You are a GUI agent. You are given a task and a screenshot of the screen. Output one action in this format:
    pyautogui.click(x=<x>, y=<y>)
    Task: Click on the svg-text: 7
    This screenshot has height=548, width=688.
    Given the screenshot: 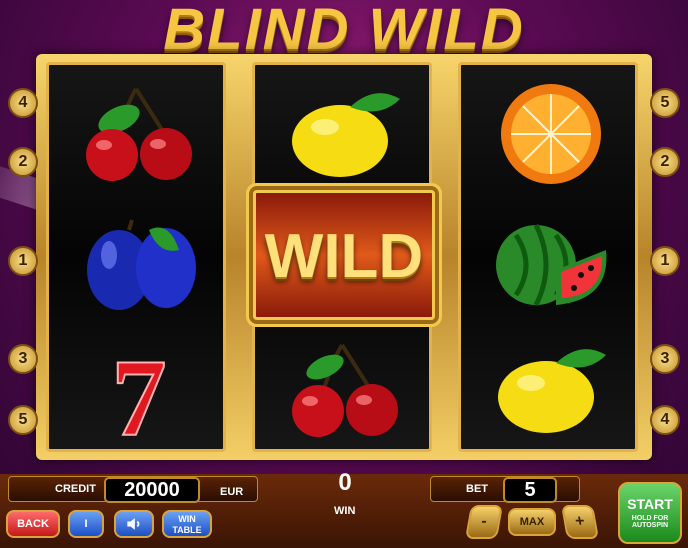 What is the action you would take?
    pyautogui.click(x=139, y=391)
    